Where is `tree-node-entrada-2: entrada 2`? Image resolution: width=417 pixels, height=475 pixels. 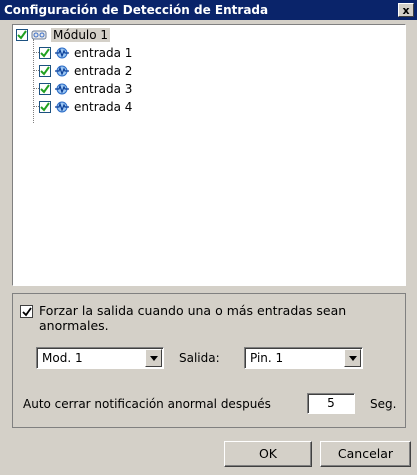 tree-node-entrada-2: entrada 2 is located at coordinates (85, 71).